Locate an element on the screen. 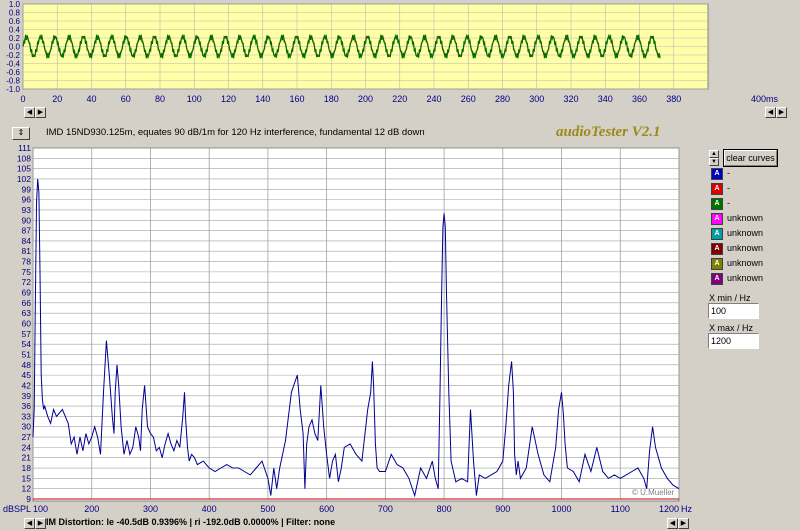 This screenshot has height=530, width=800. scope-x-tick-label: 160 is located at coordinates (296, 99).